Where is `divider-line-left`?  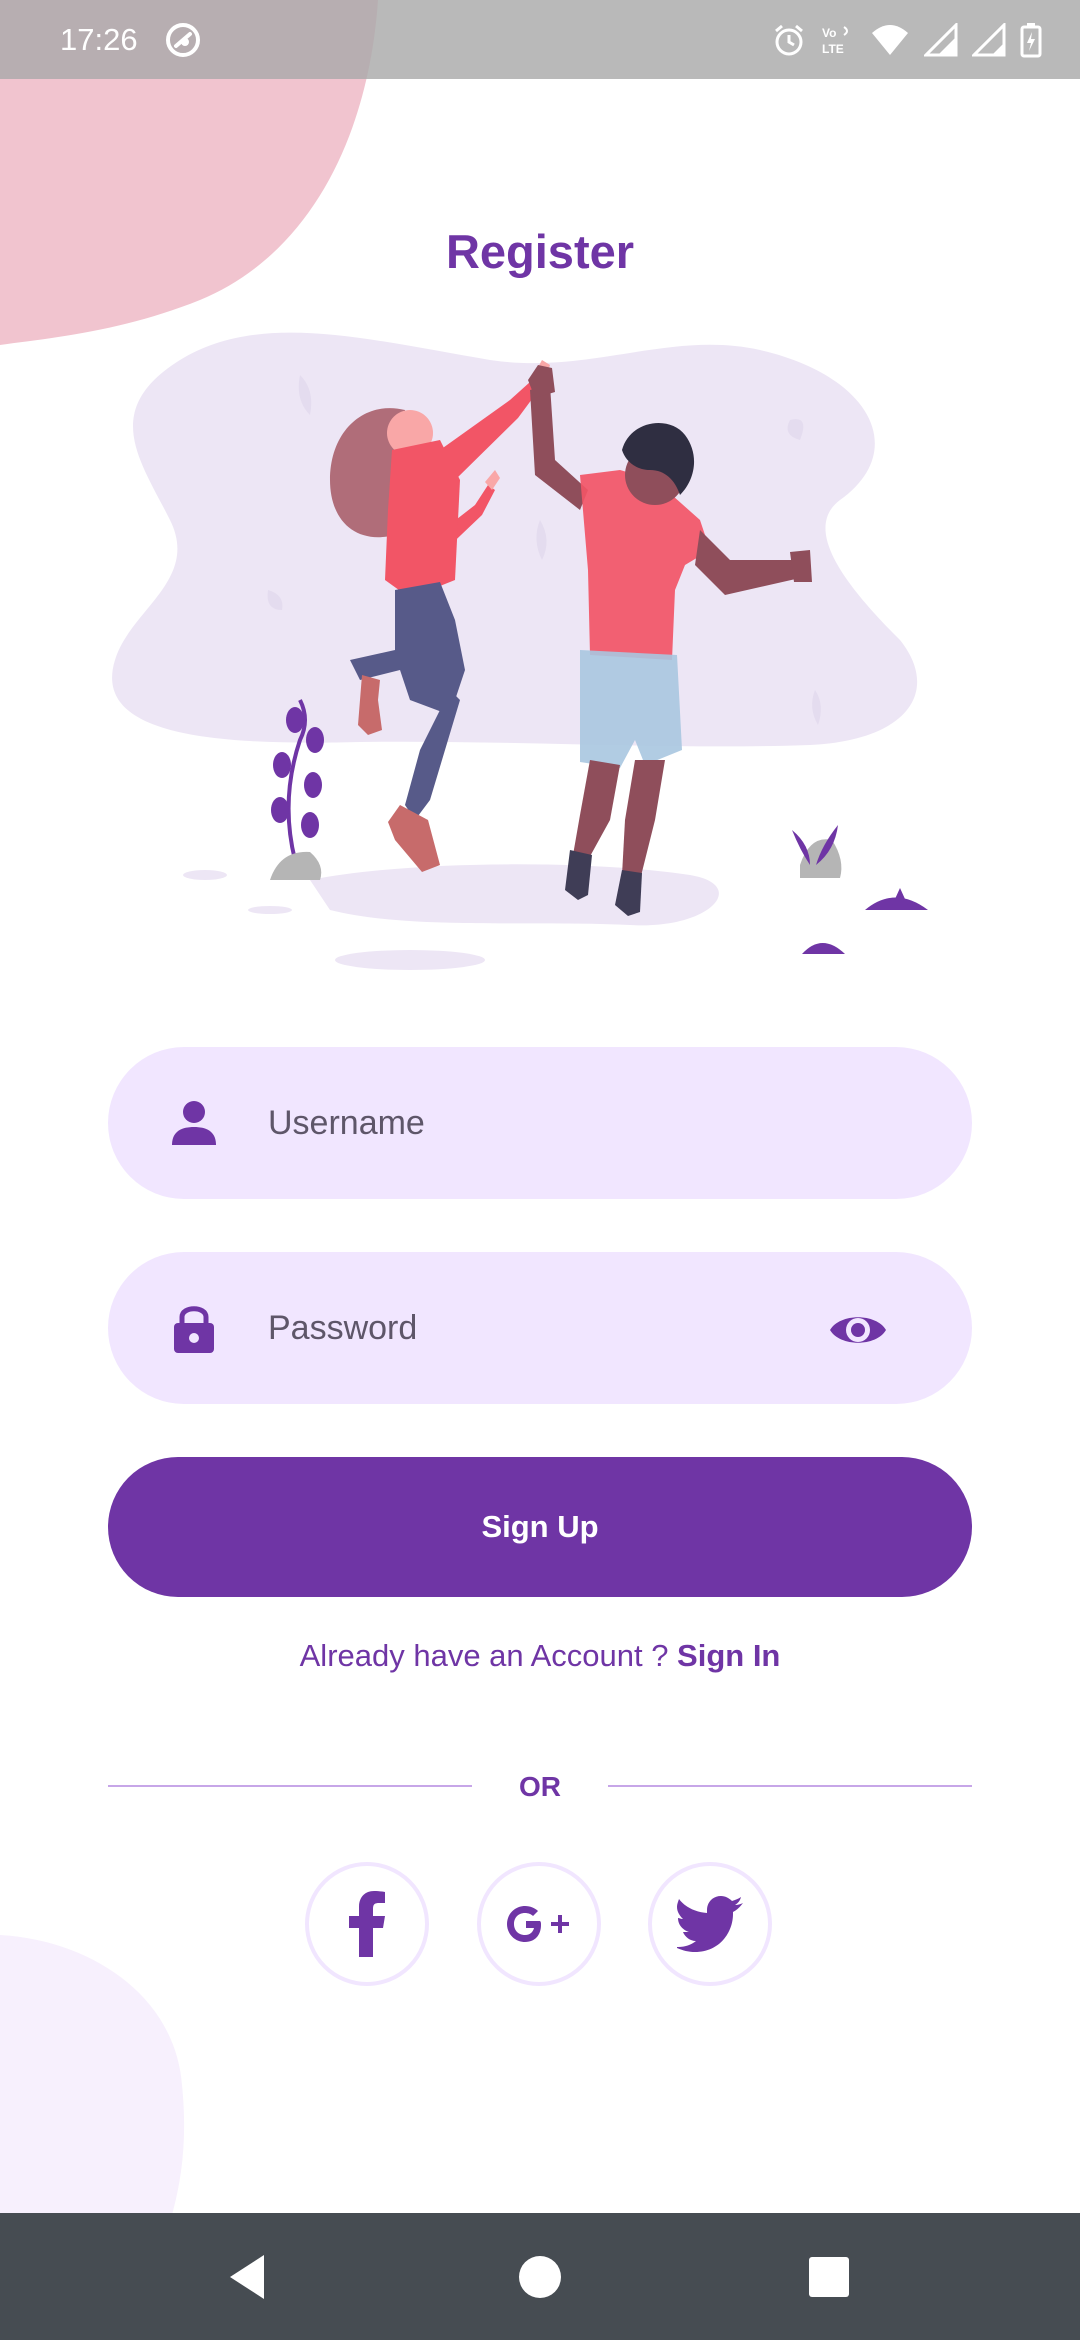
divider-line-left is located at coordinates (290, 1786).